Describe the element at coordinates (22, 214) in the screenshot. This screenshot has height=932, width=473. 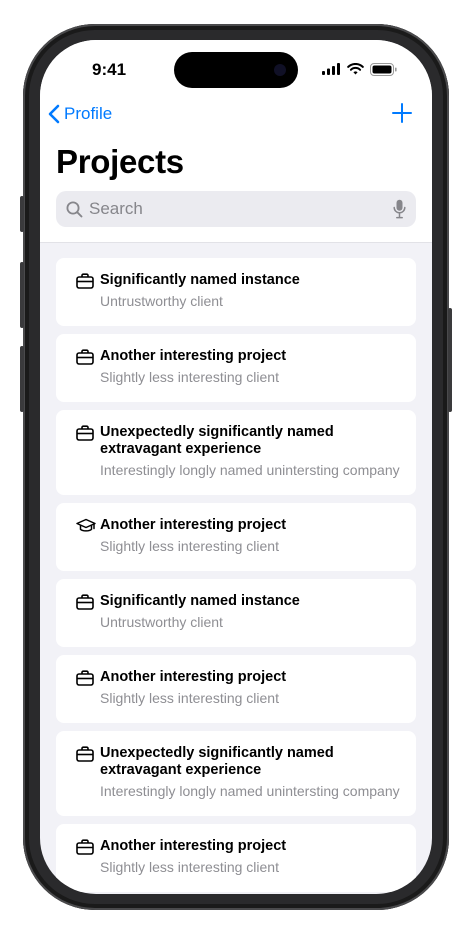
I see `action-button` at that location.